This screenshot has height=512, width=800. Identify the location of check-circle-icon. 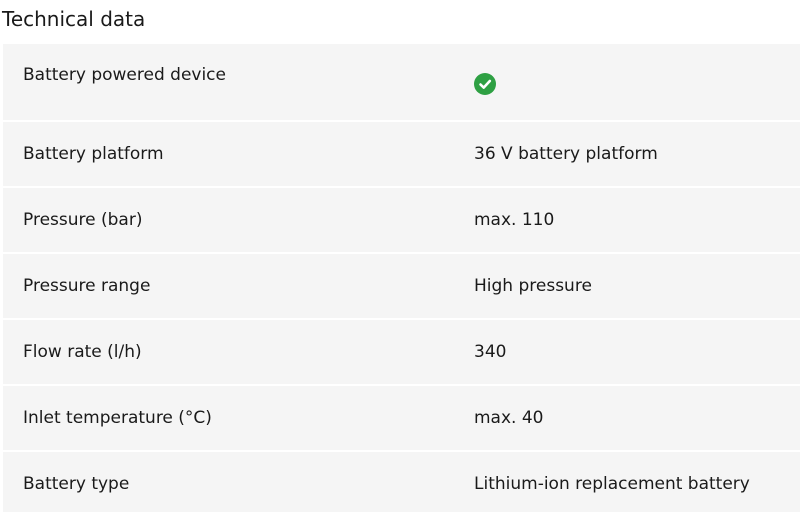
(485, 84).